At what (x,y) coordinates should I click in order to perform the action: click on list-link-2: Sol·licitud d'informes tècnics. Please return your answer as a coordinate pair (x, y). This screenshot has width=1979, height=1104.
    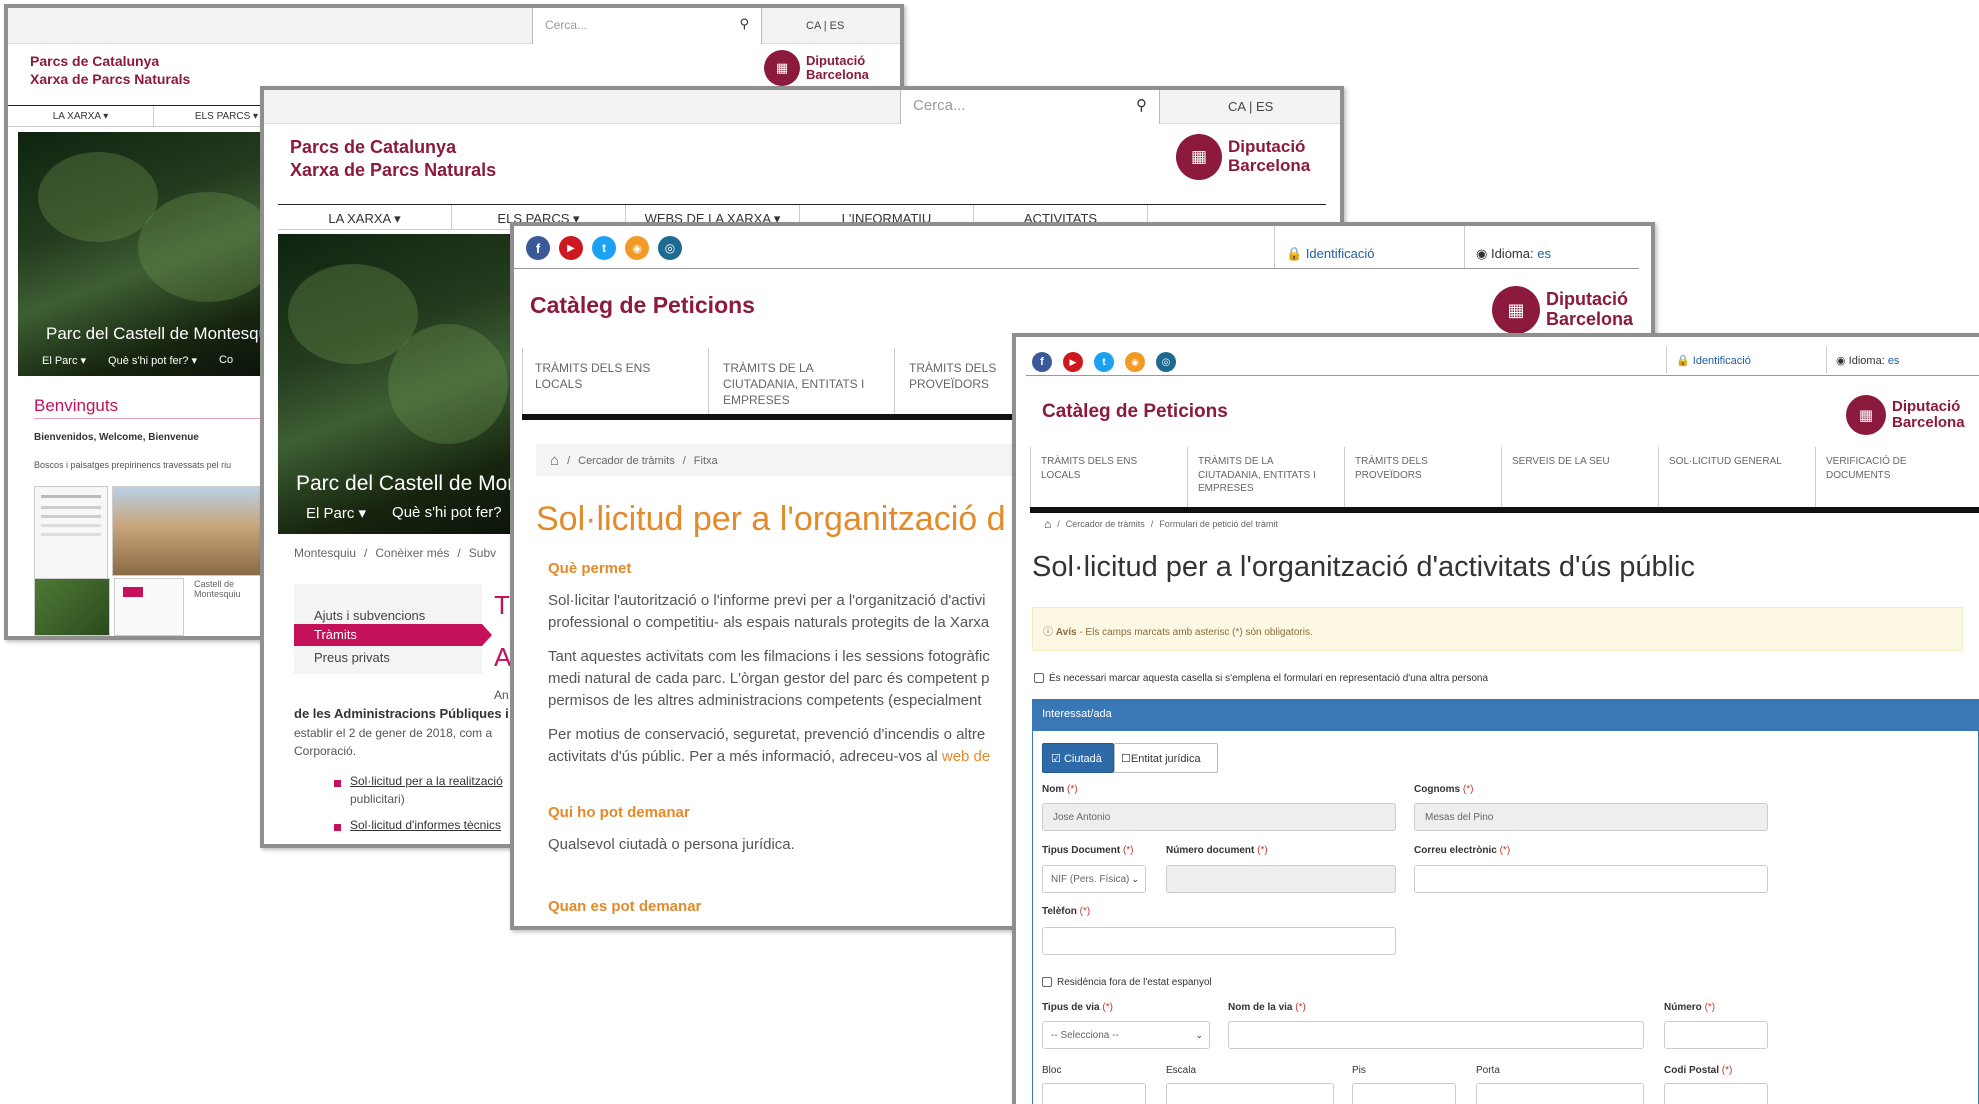
    Looking at the image, I should click on (425, 825).